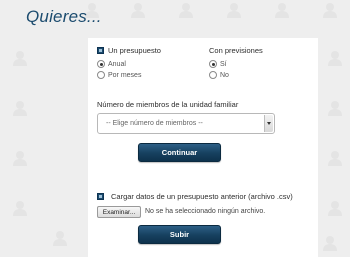 Image resolution: width=350 pixels, height=257 pixels. I want to click on chevron-down-icon, so click(268, 123).